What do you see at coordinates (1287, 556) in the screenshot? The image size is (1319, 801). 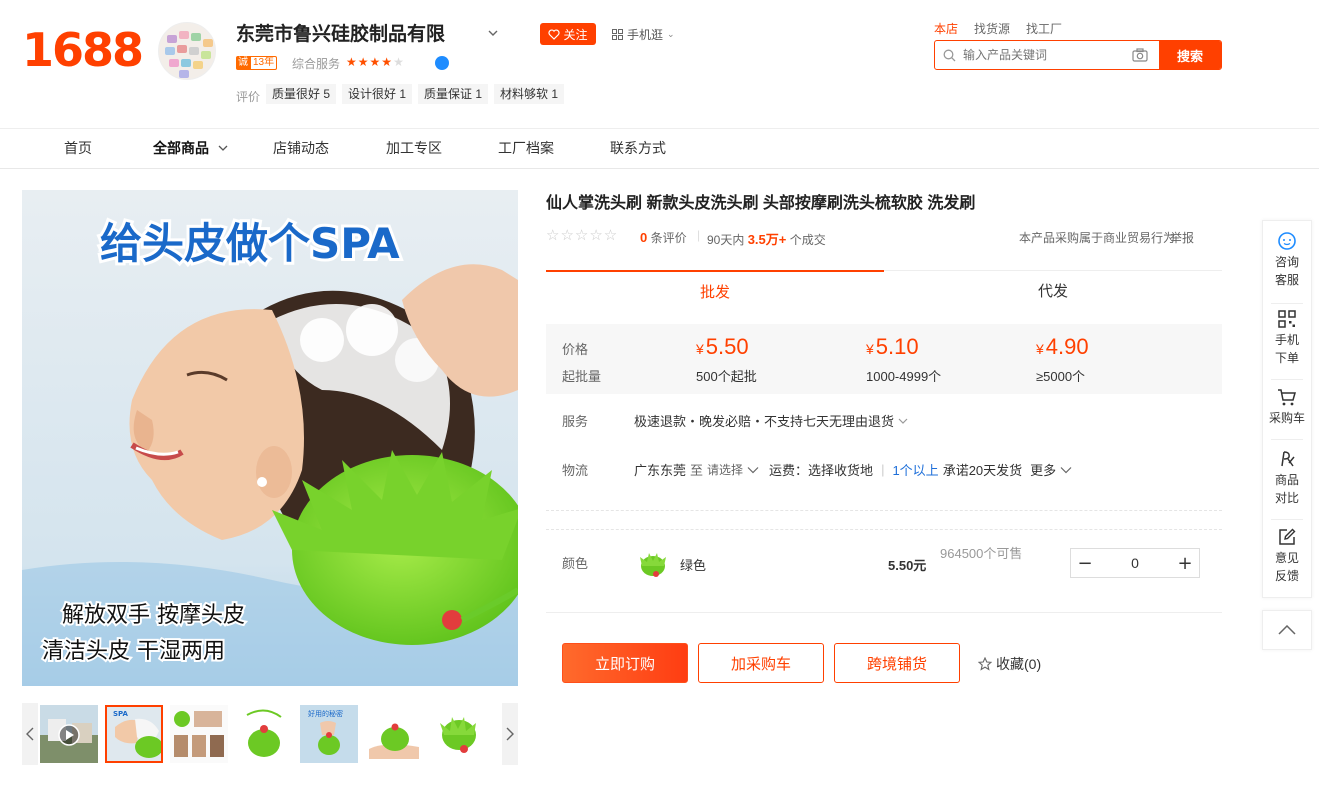 I see `toolbar-feedback: 意见反馈` at bounding box center [1287, 556].